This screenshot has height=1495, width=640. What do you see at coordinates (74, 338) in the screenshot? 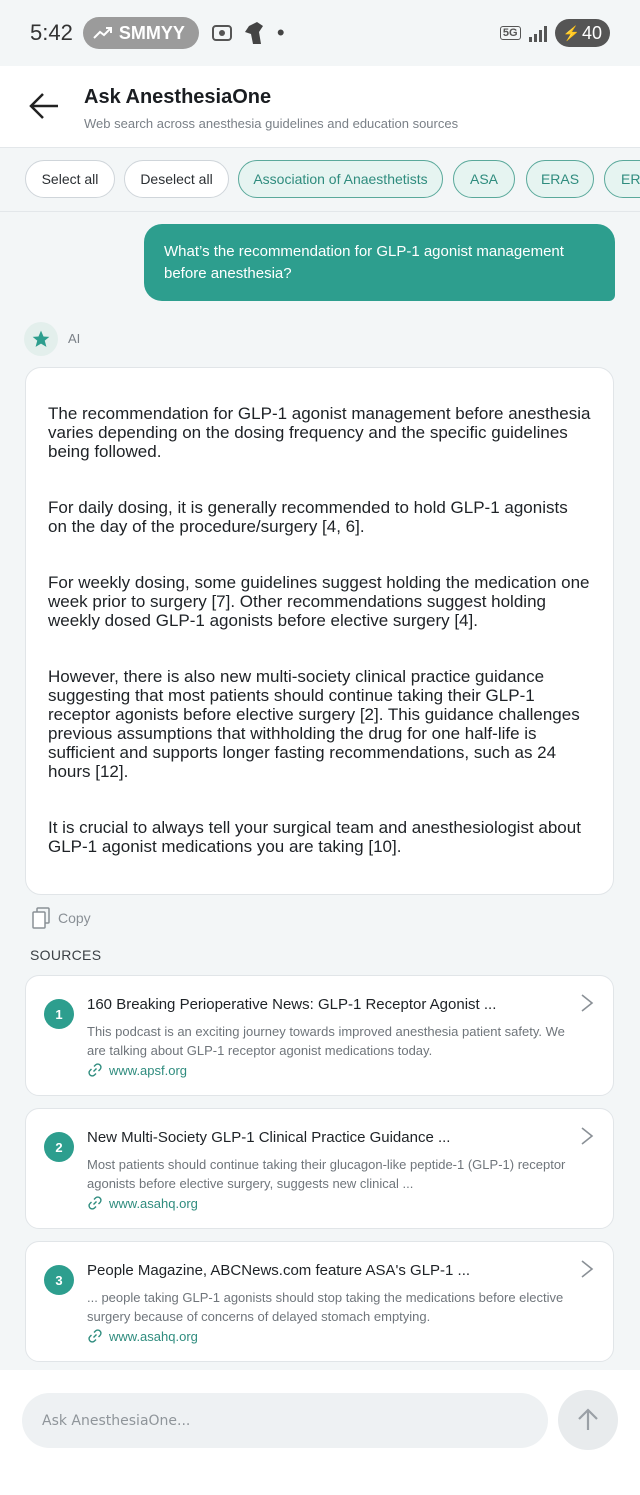
I see `ai-label: AI` at bounding box center [74, 338].